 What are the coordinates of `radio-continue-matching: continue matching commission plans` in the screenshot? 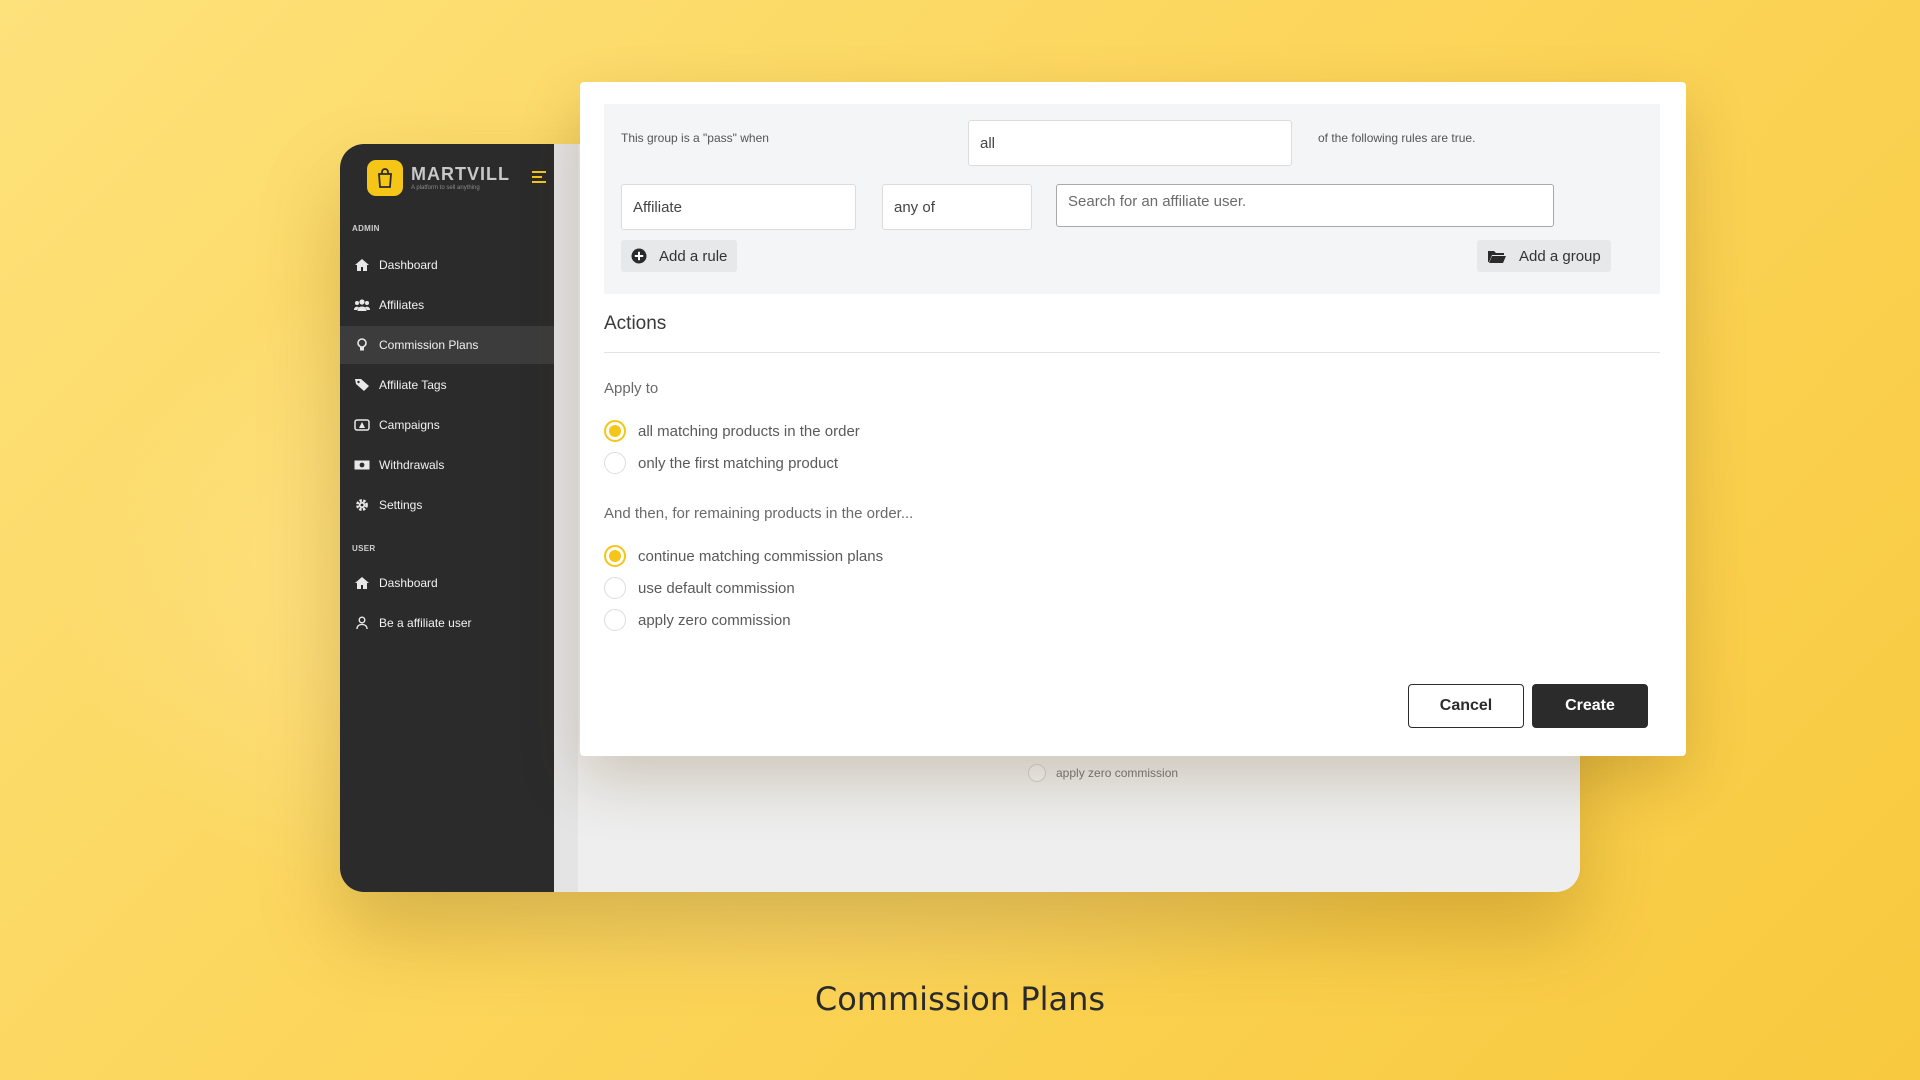 It's located at (743, 556).